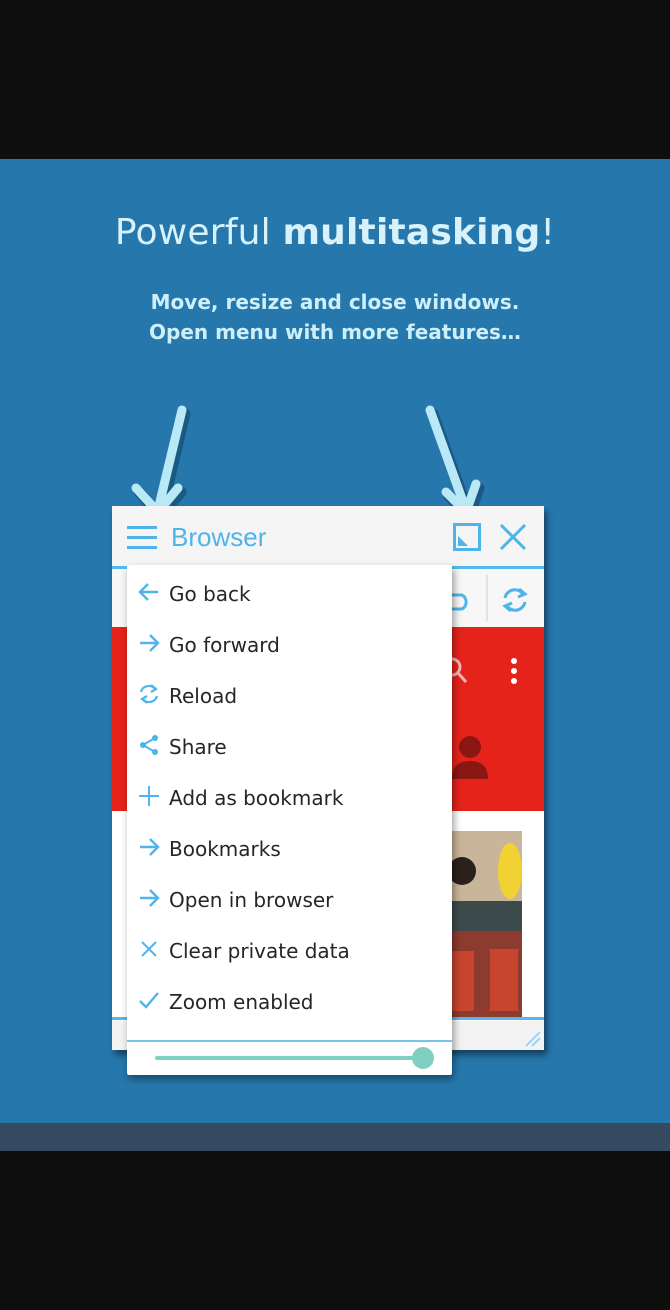  Describe the element at coordinates (219, 537) in the screenshot. I see `window-title: Browser` at that location.